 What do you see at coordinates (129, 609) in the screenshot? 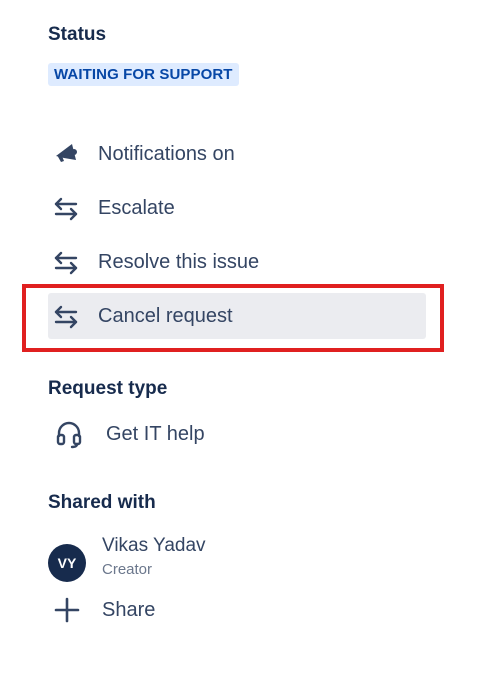
I see `share-label: Share` at bounding box center [129, 609].